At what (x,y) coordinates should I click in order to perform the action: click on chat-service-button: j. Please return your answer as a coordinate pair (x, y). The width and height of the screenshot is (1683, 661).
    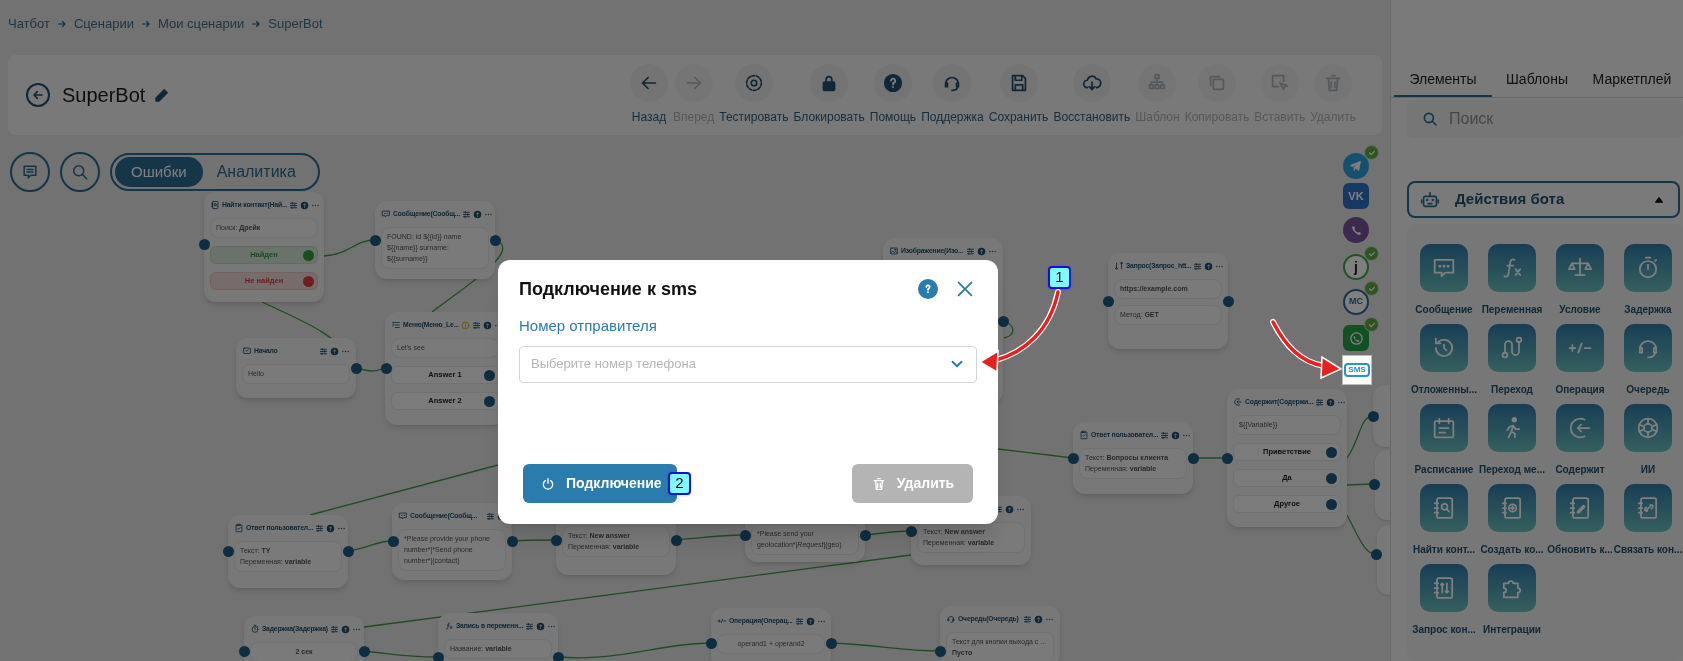
    Looking at the image, I should click on (1356, 267).